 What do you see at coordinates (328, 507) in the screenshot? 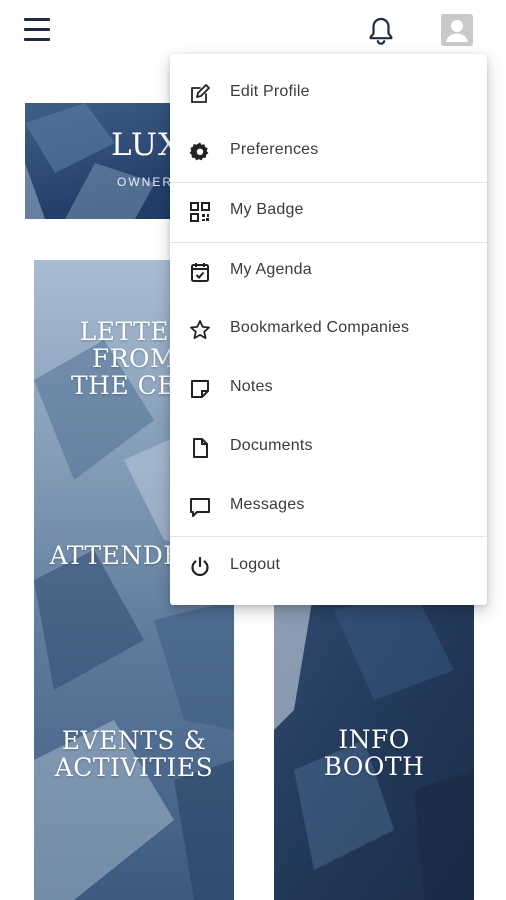
I see `menu-item-messages: Messages` at bounding box center [328, 507].